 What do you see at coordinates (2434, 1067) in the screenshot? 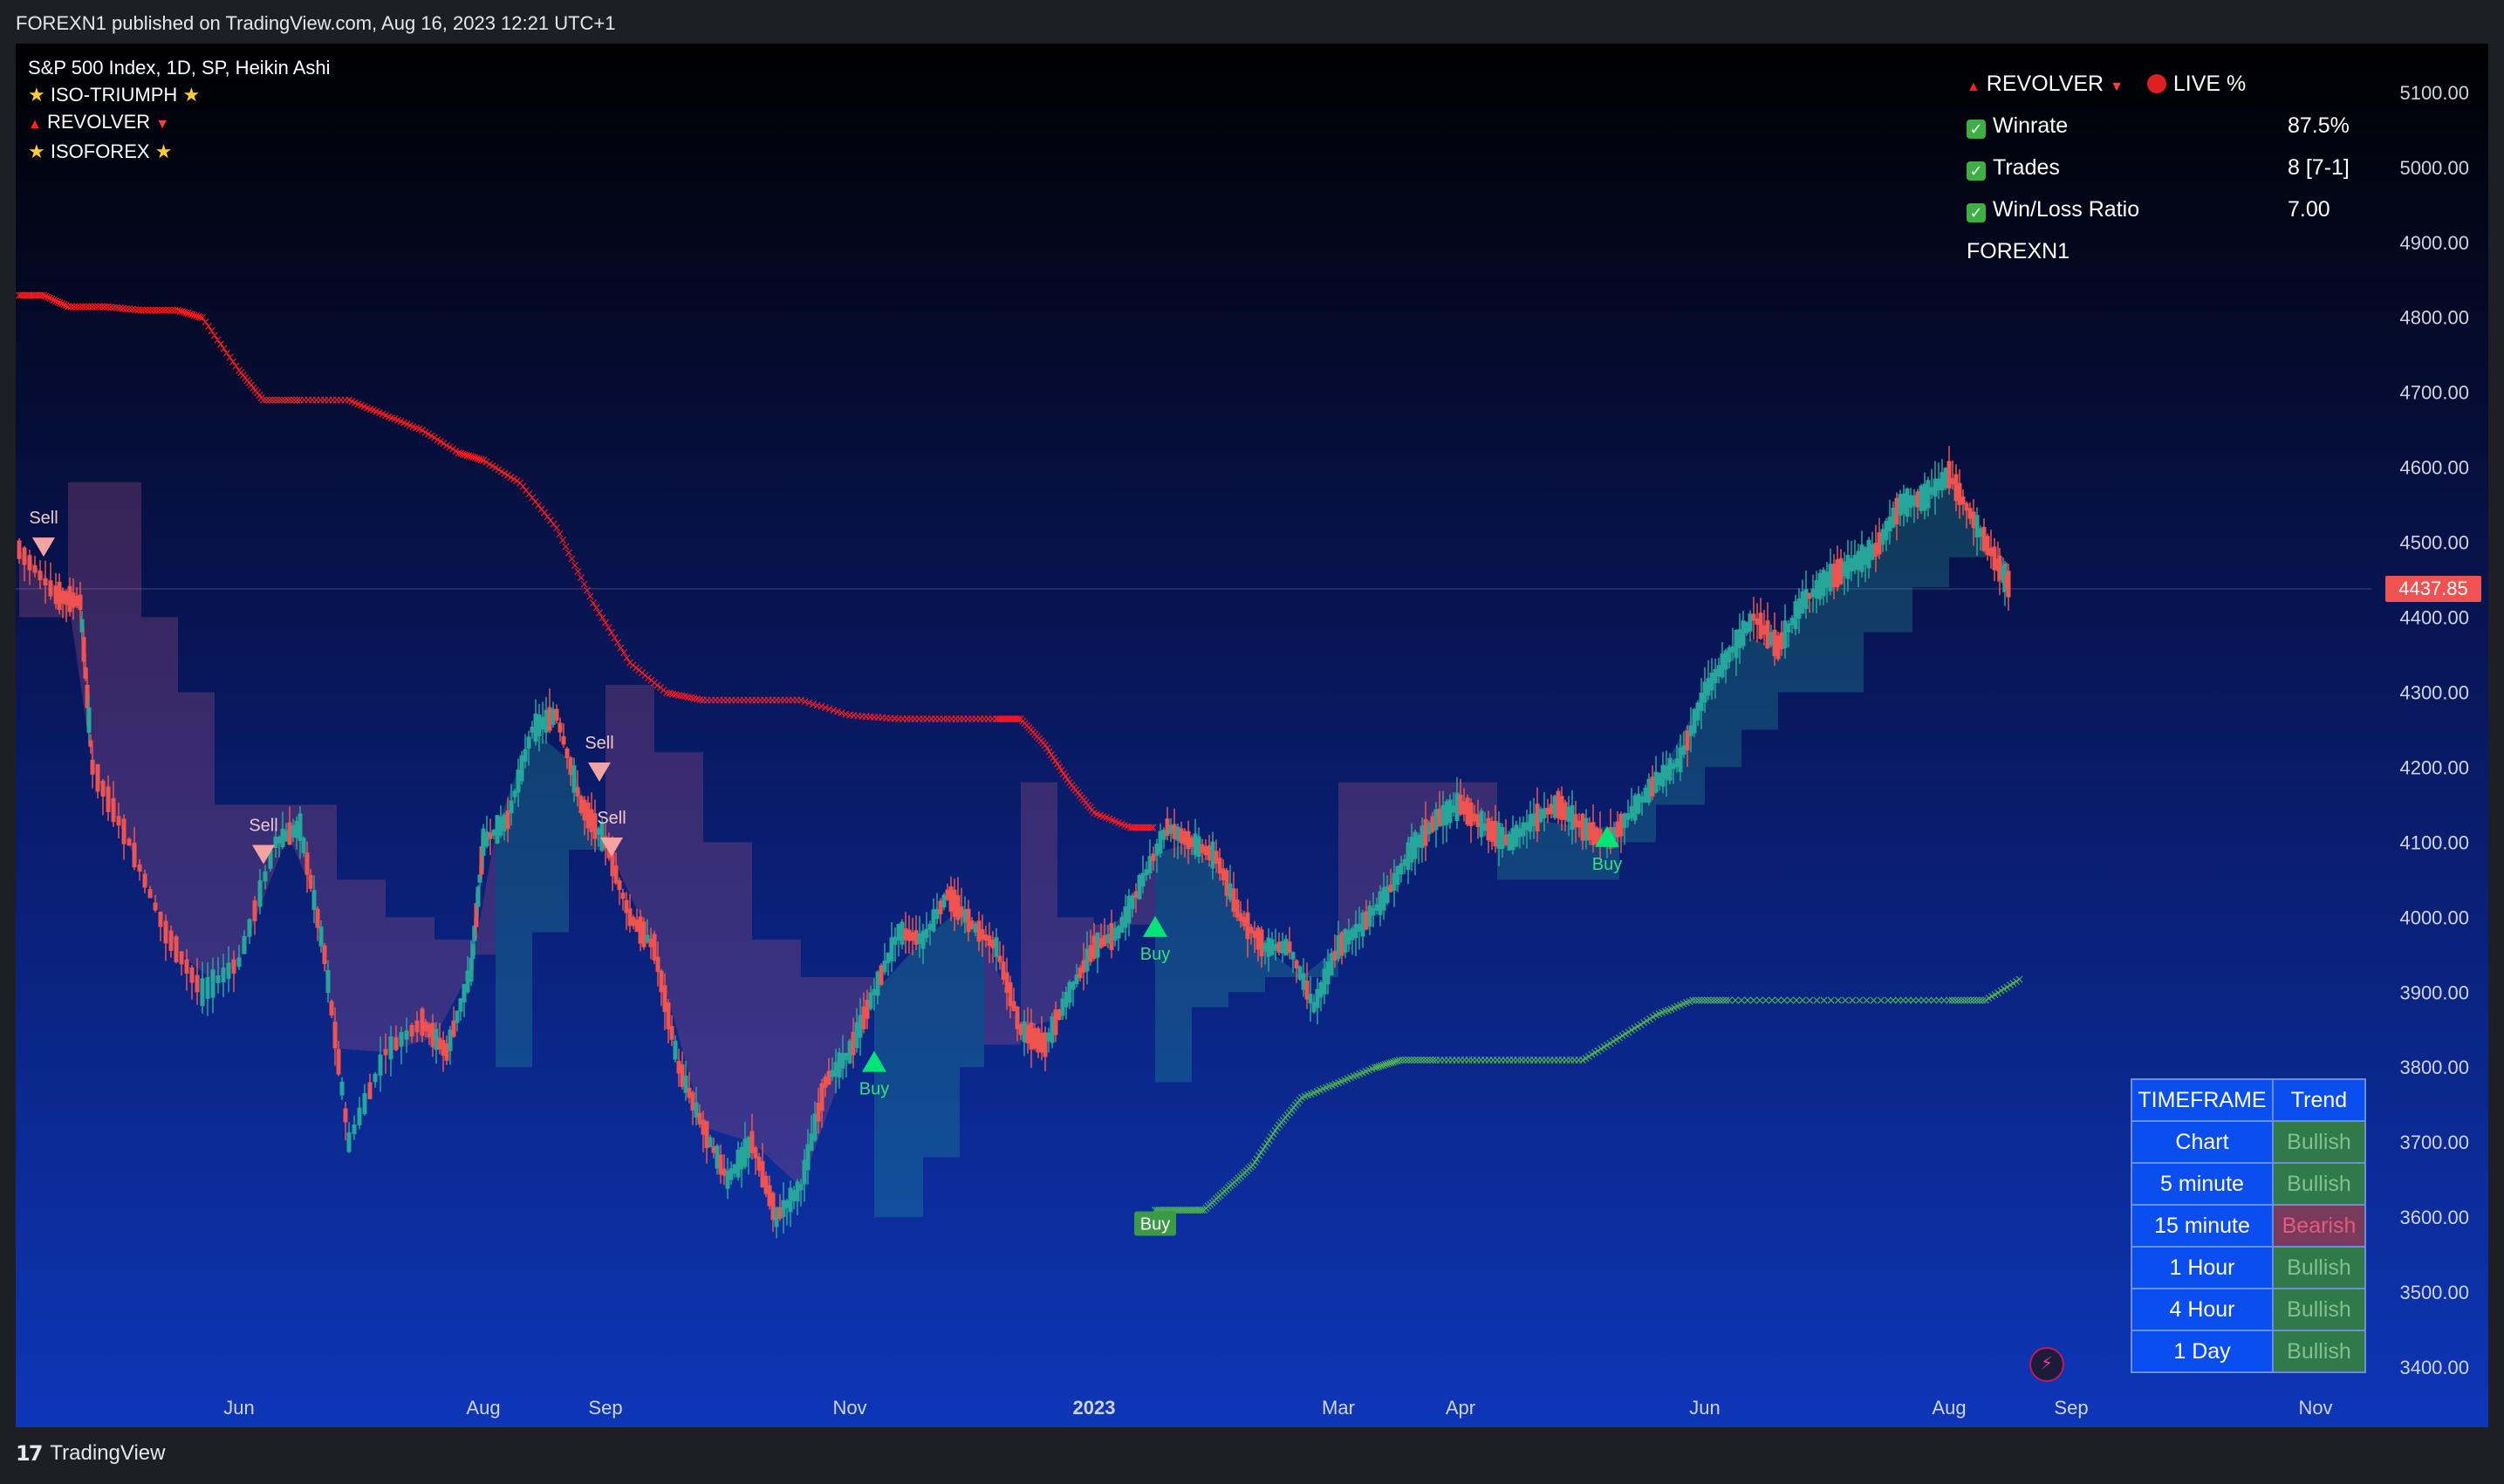
I see `price-tick-label: 3800.00` at bounding box center [2434, 1067].